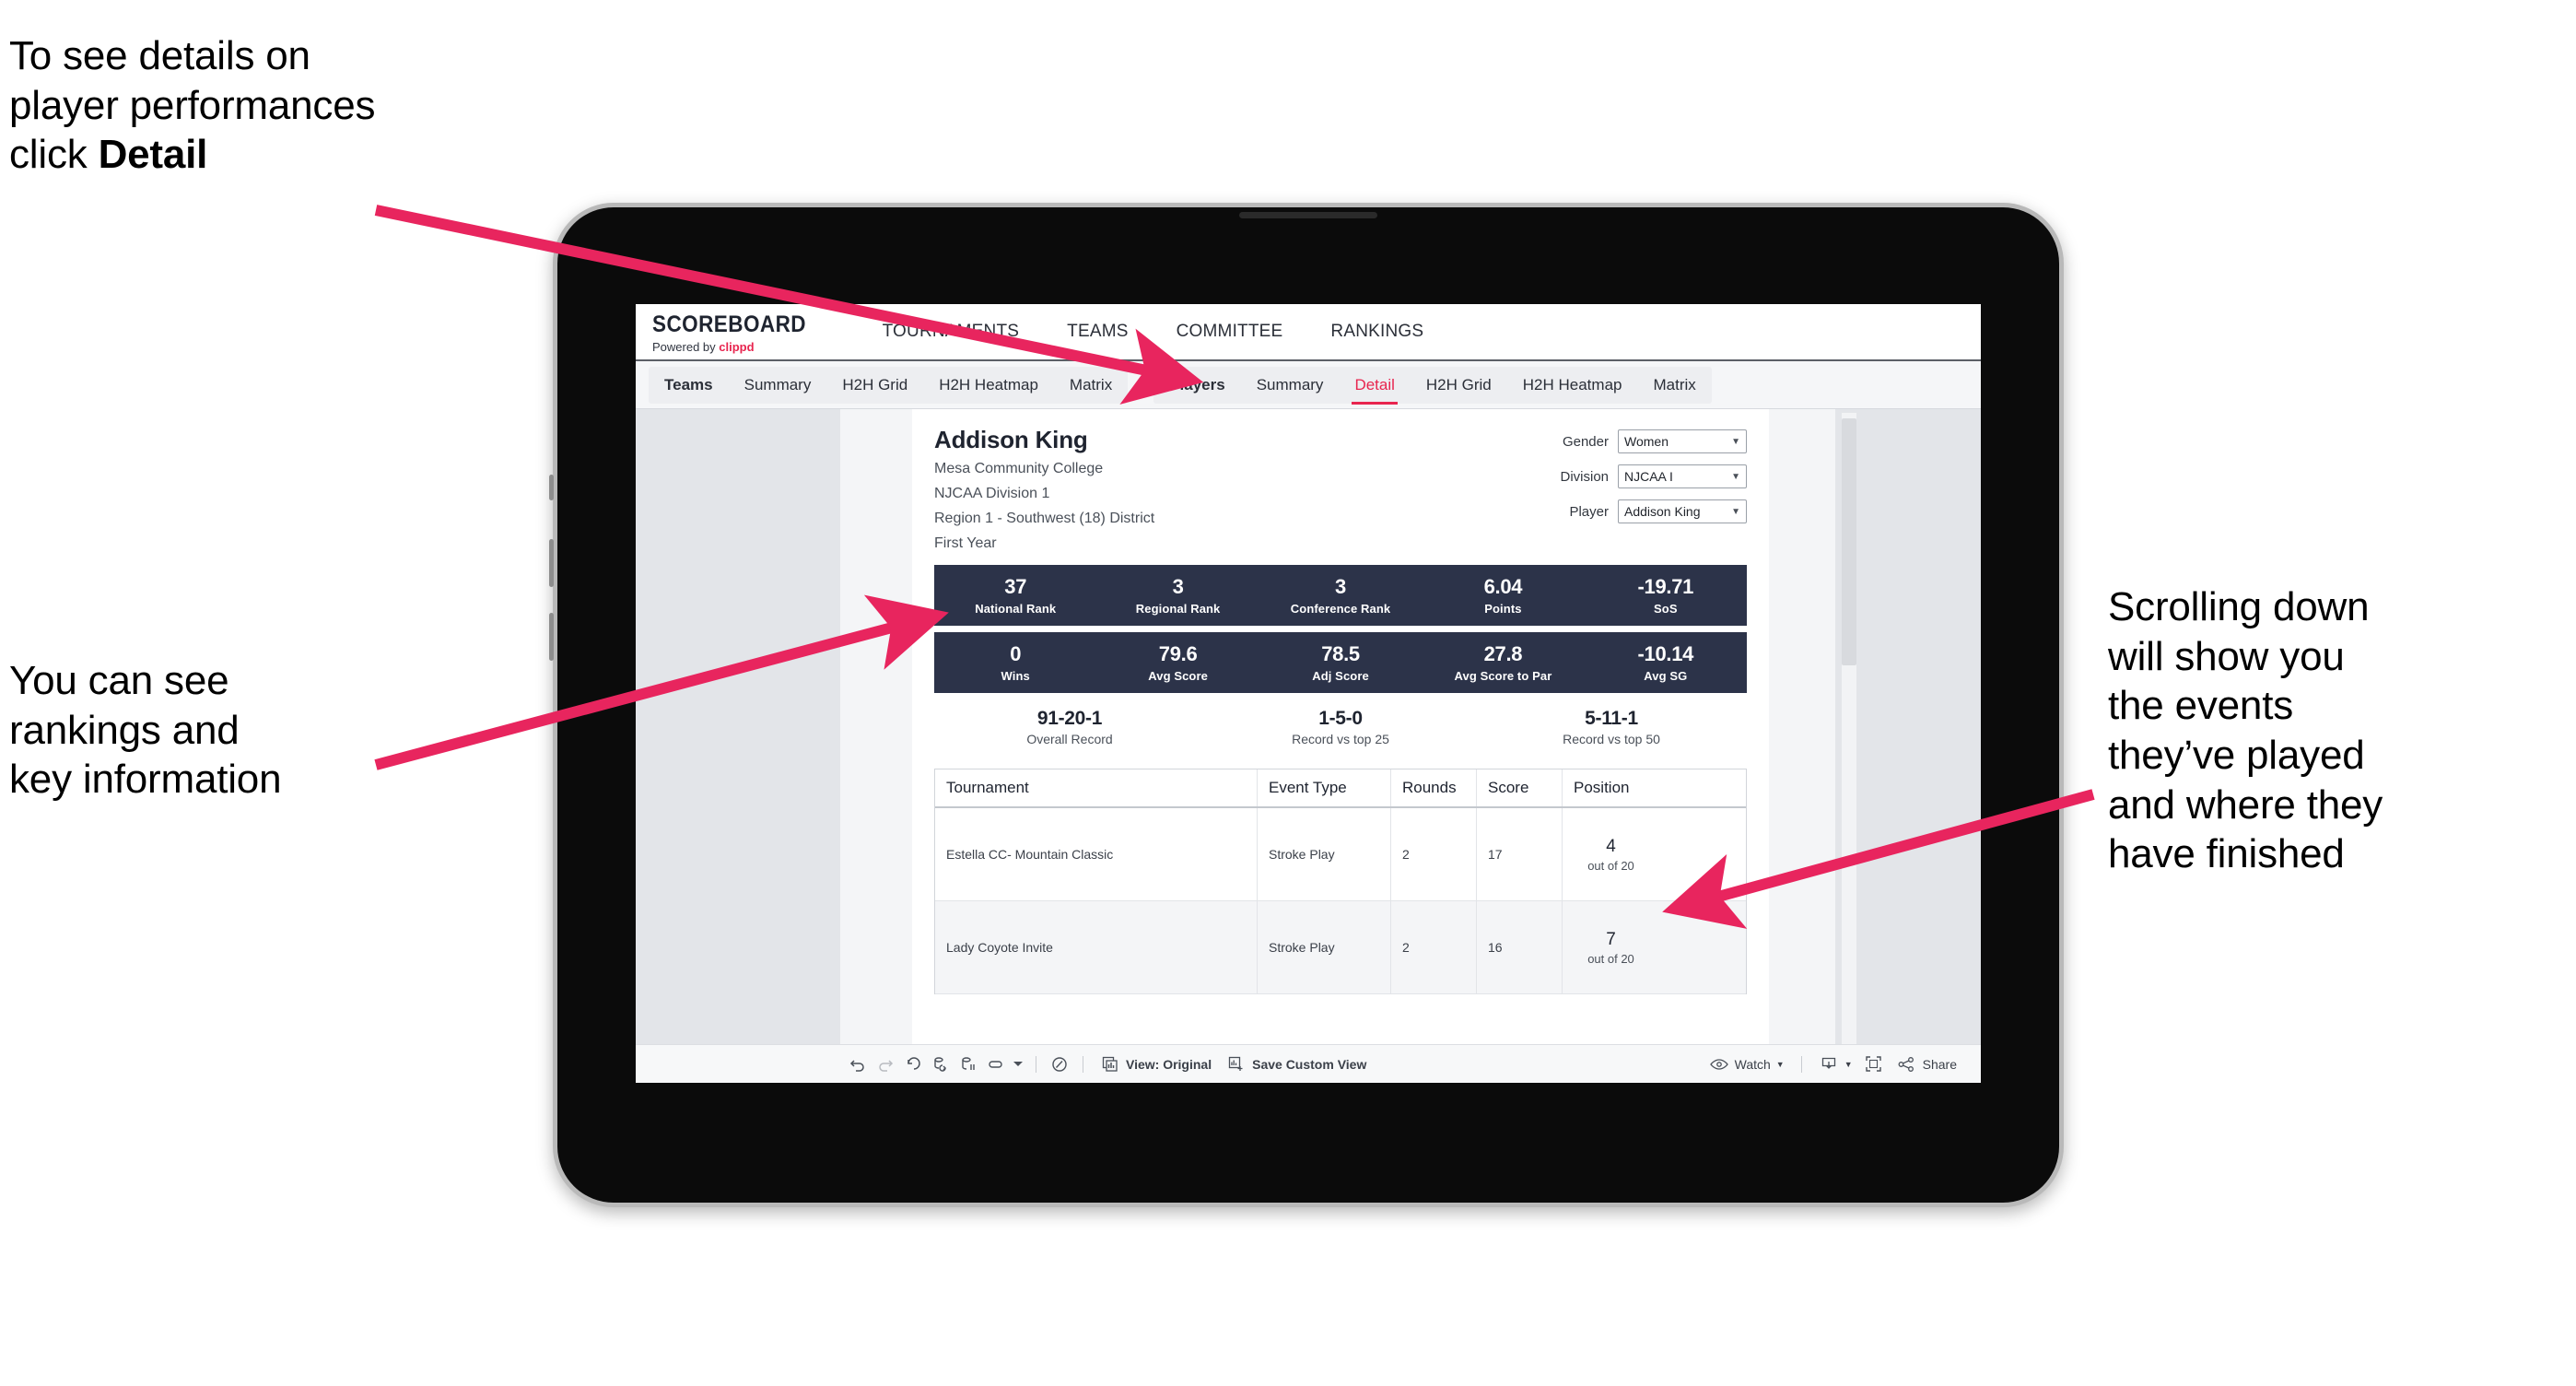 This screenshot has height=1386, width=2576. What do you see at coordinates (989, 385) in the screenshot?
I see `tab-teams-h2h-heatmap: H2H Heatmap` at bounding box center [989, 385].